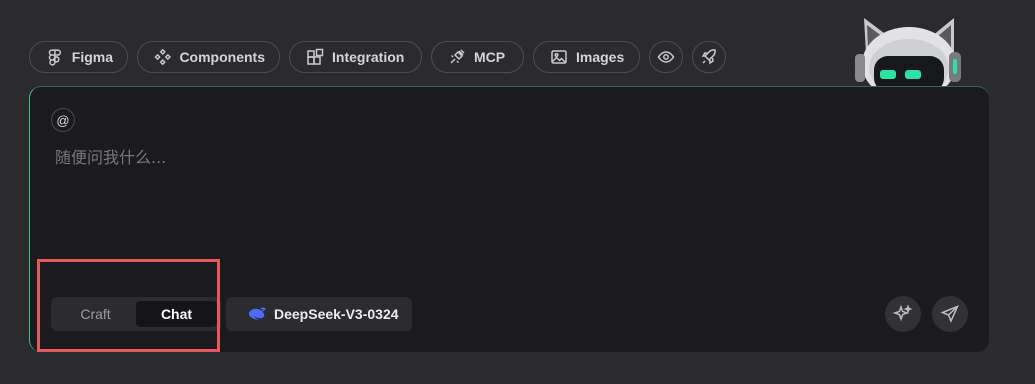 The width and height of the screenshot is (1035, 384). I want to click on image-icon, so click(559, 57).